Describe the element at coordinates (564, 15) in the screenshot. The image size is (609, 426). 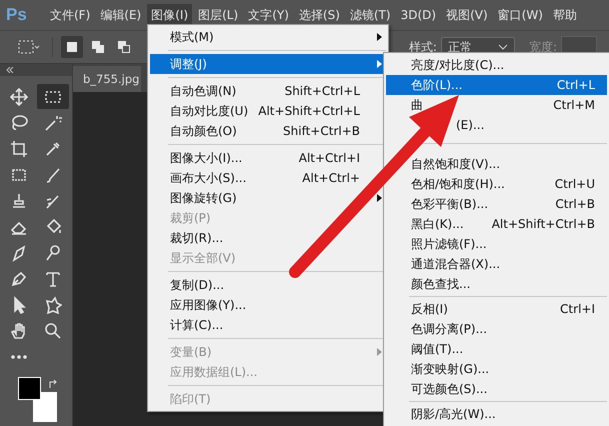
I see `menu-item: 帮助` at that location.